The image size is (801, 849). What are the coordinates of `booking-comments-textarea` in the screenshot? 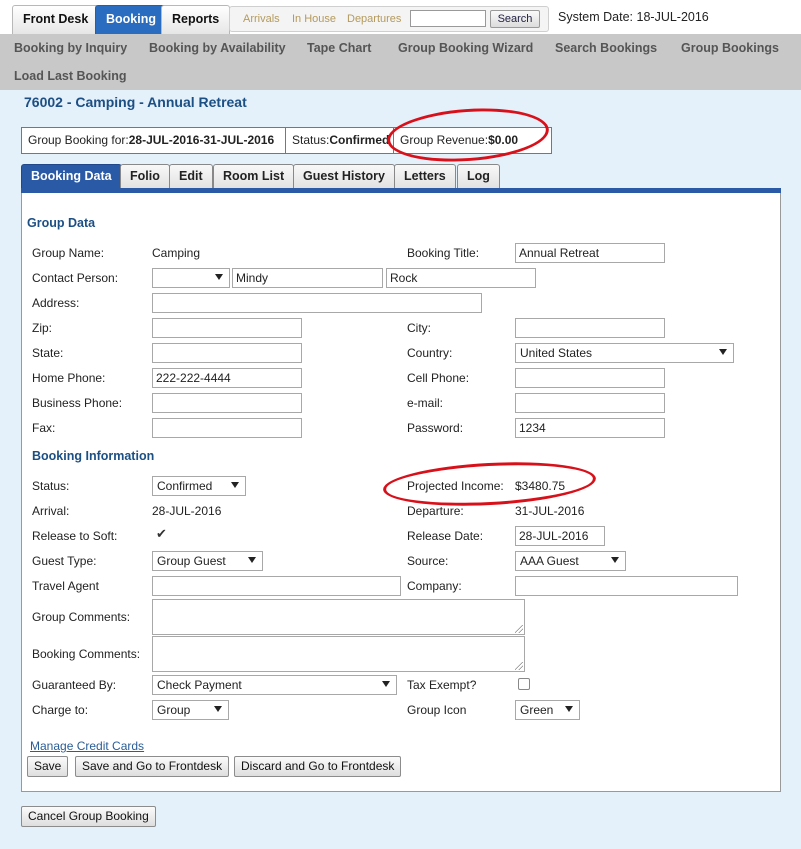 It's located at (338, 654).